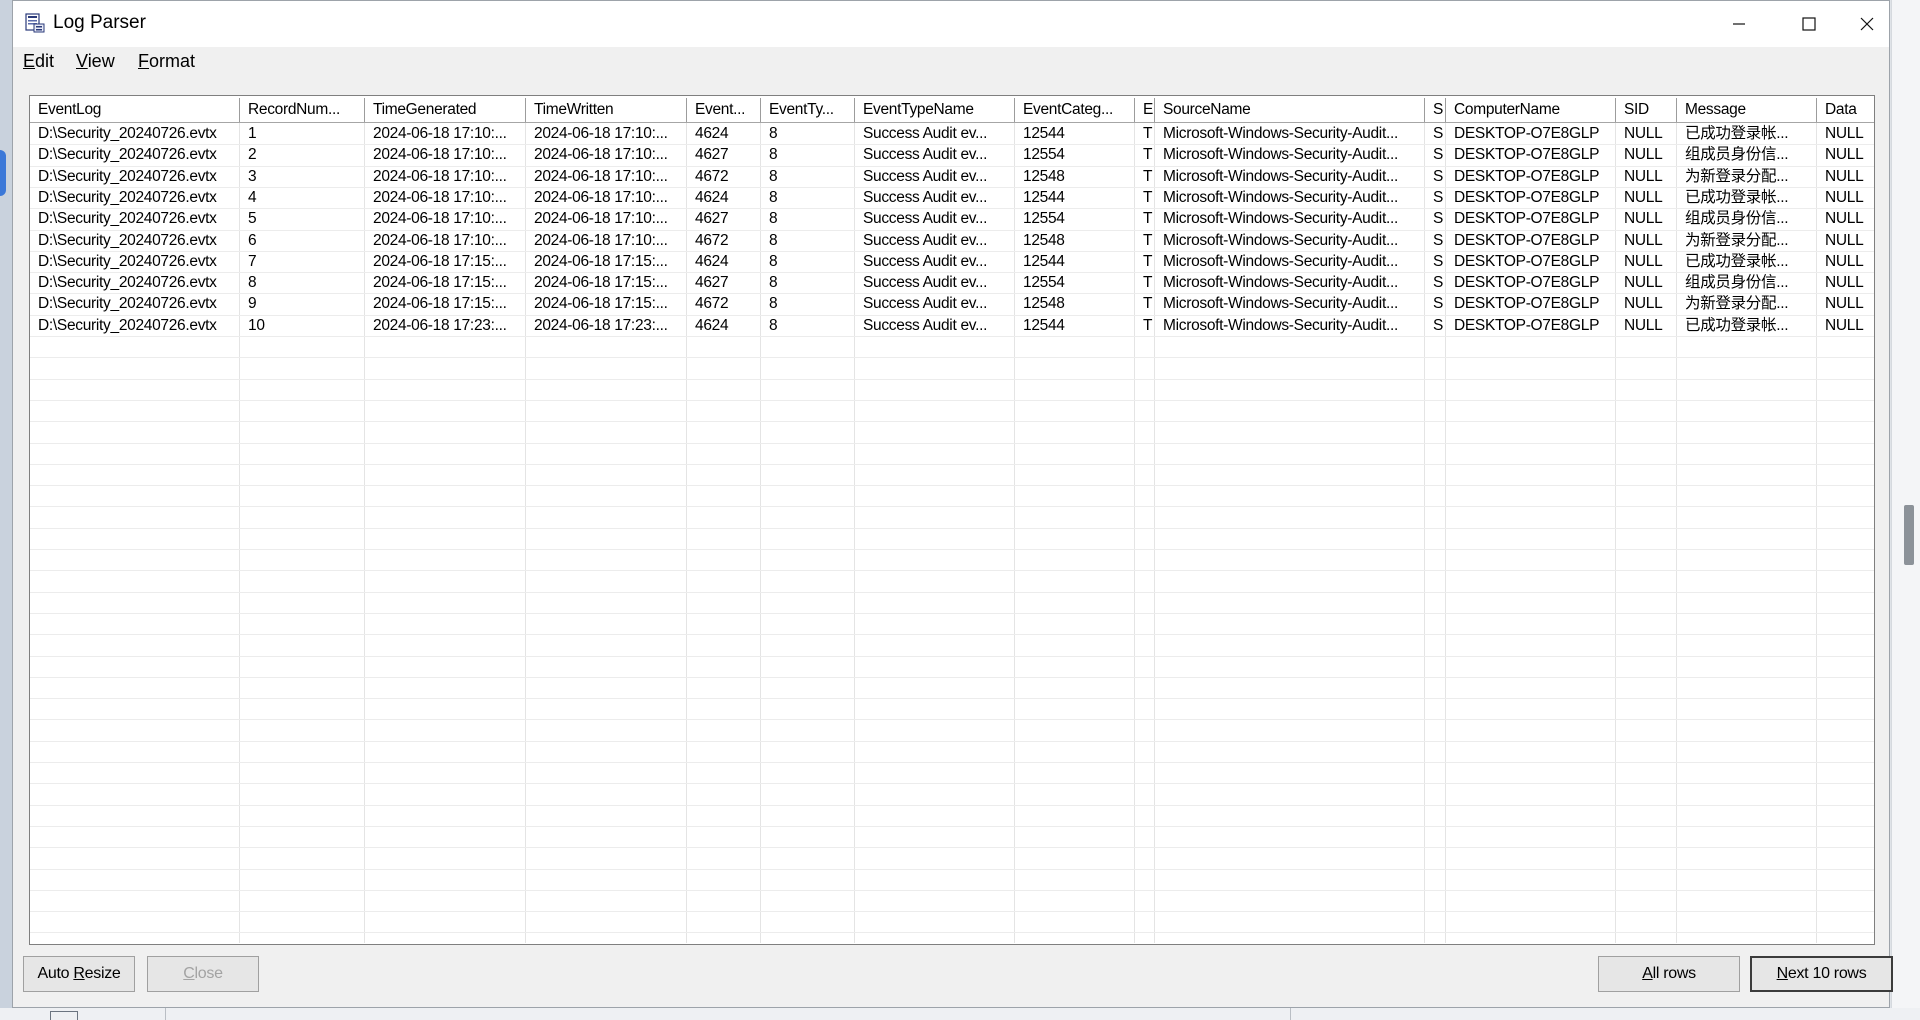  What do you see at coordinates (1044, 218) in the screenshot?
I see `cell-eventcategory: 12554` at bounding box center [1044, 218].